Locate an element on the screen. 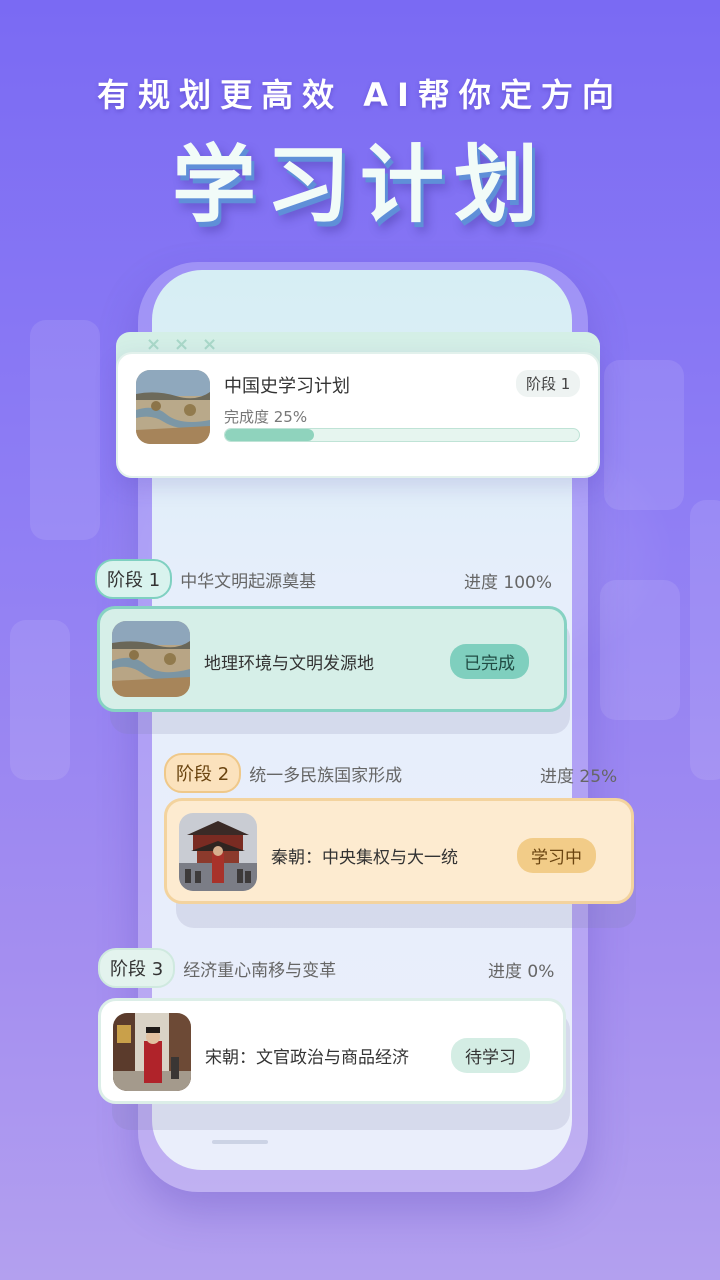  stage-progress: 进度 0% is located at coordinates (521, 972).